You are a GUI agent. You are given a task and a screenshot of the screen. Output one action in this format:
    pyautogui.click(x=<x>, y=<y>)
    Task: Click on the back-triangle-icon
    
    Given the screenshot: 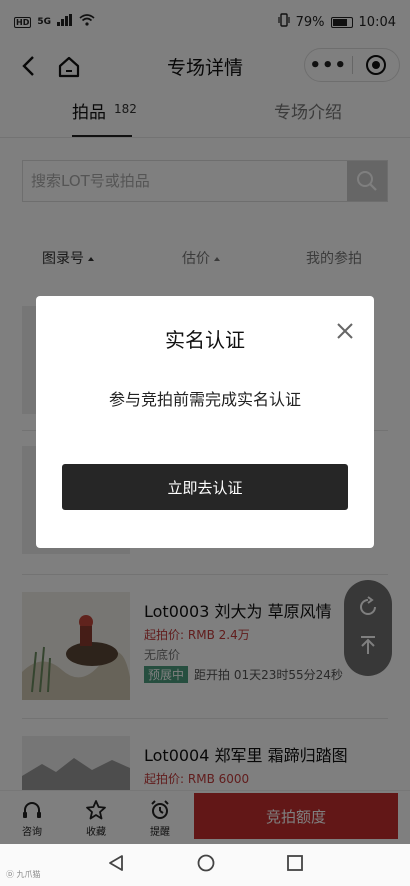 What is the action you would take?
    pyautogui.click(x=116, y=865)
    